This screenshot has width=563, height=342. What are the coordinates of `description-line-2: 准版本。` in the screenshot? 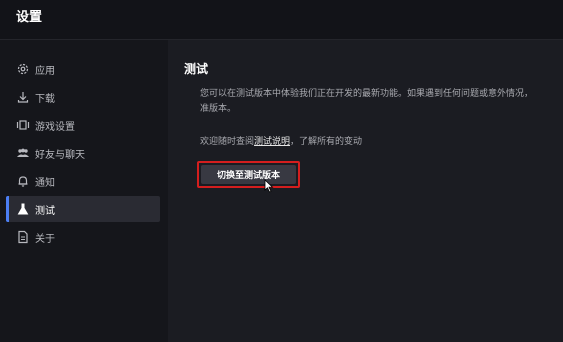 It's located at (218, 109).